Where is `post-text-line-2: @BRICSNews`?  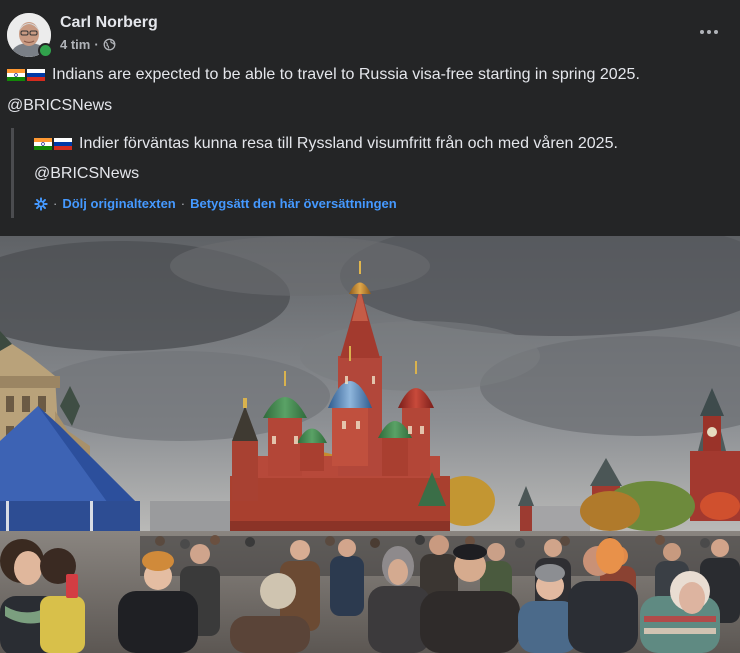 post-text-line-2: @BRICSNews is located at coordinates (59, 106).